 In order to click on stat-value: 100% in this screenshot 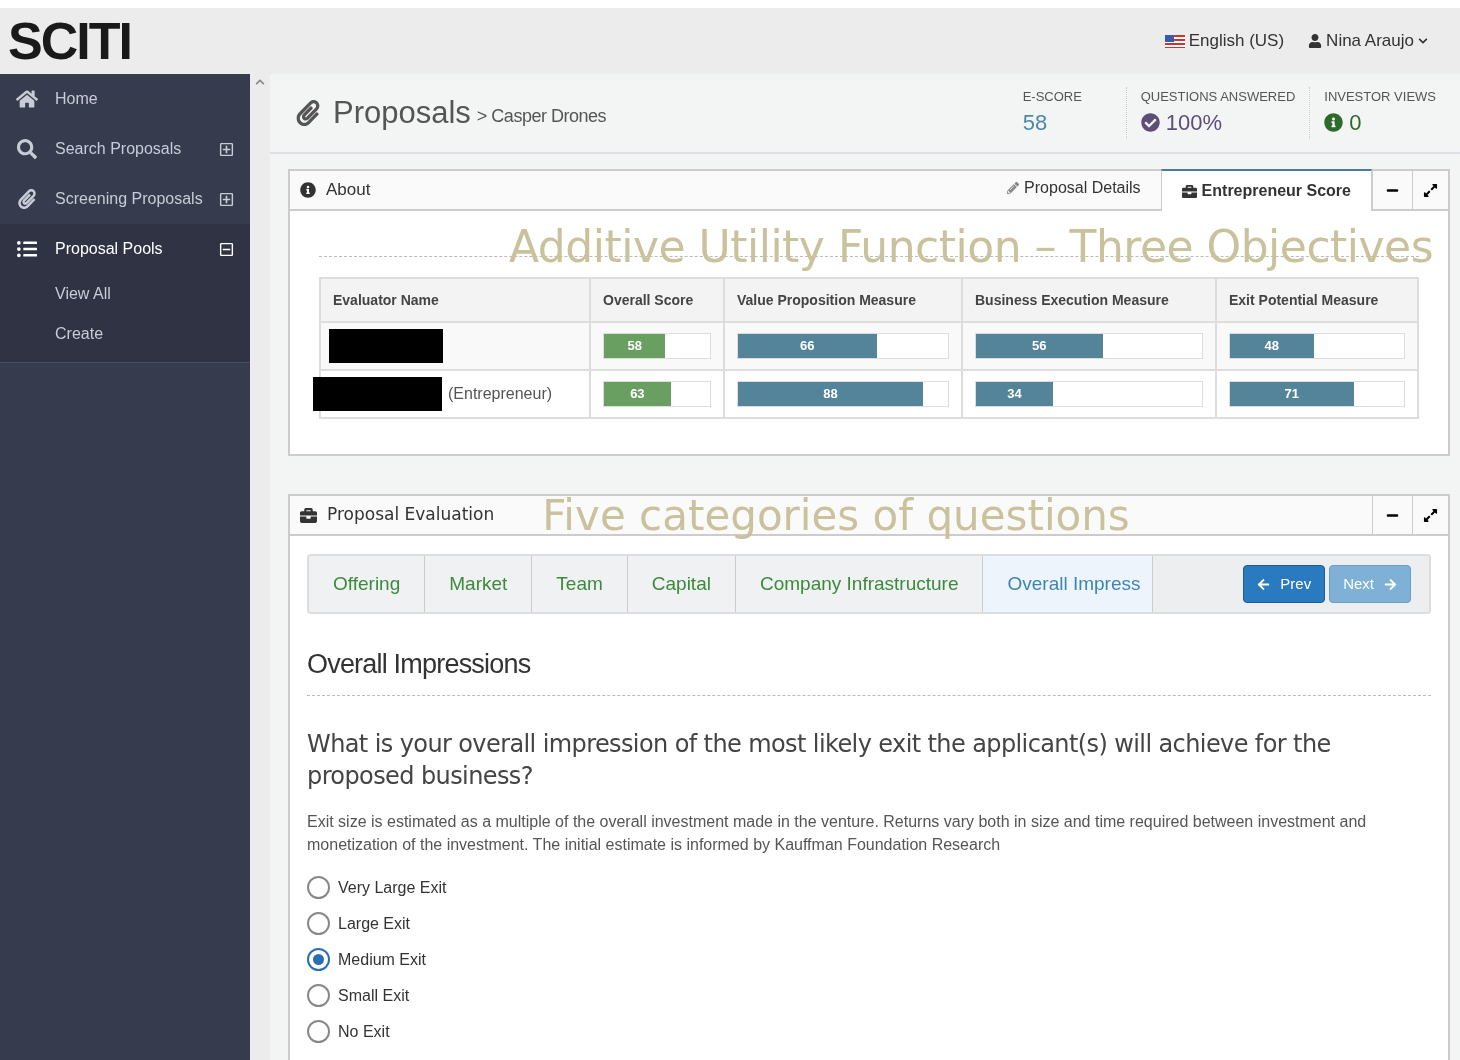, I will do `click(1193, 123)`.